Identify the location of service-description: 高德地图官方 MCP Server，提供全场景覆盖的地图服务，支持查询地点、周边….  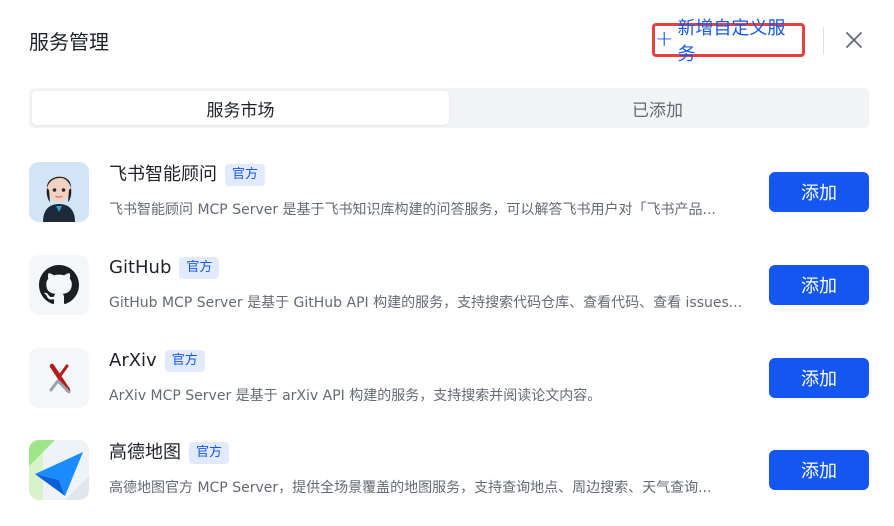
(410, 488).